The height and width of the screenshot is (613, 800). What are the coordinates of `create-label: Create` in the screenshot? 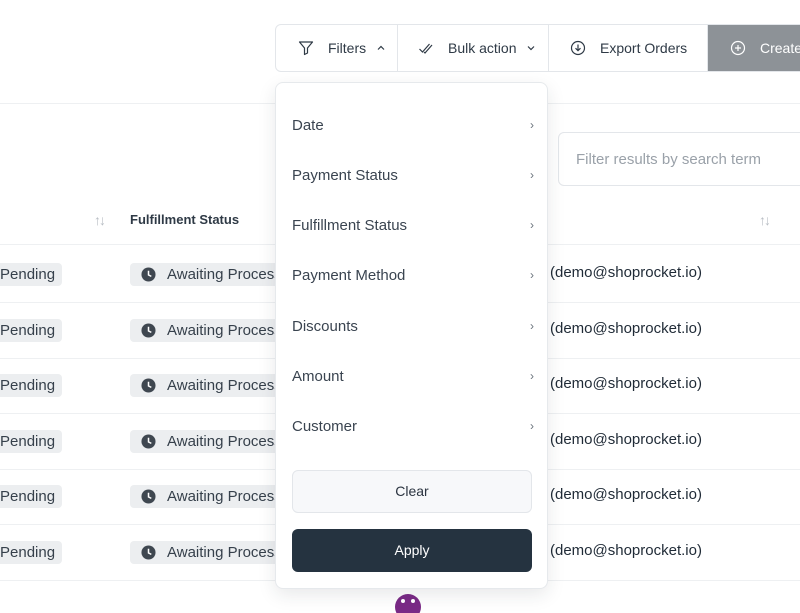 It's located at (780, 48).